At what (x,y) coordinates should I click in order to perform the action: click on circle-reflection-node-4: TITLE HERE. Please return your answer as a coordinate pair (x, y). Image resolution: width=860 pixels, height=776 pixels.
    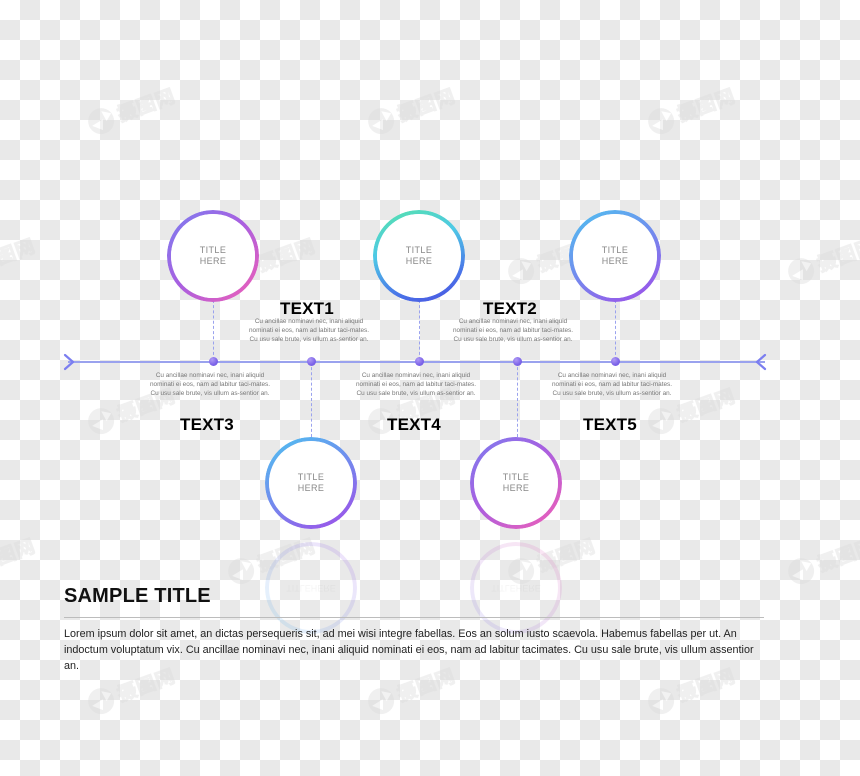
    Looking at the image, I should click on (311, 588).